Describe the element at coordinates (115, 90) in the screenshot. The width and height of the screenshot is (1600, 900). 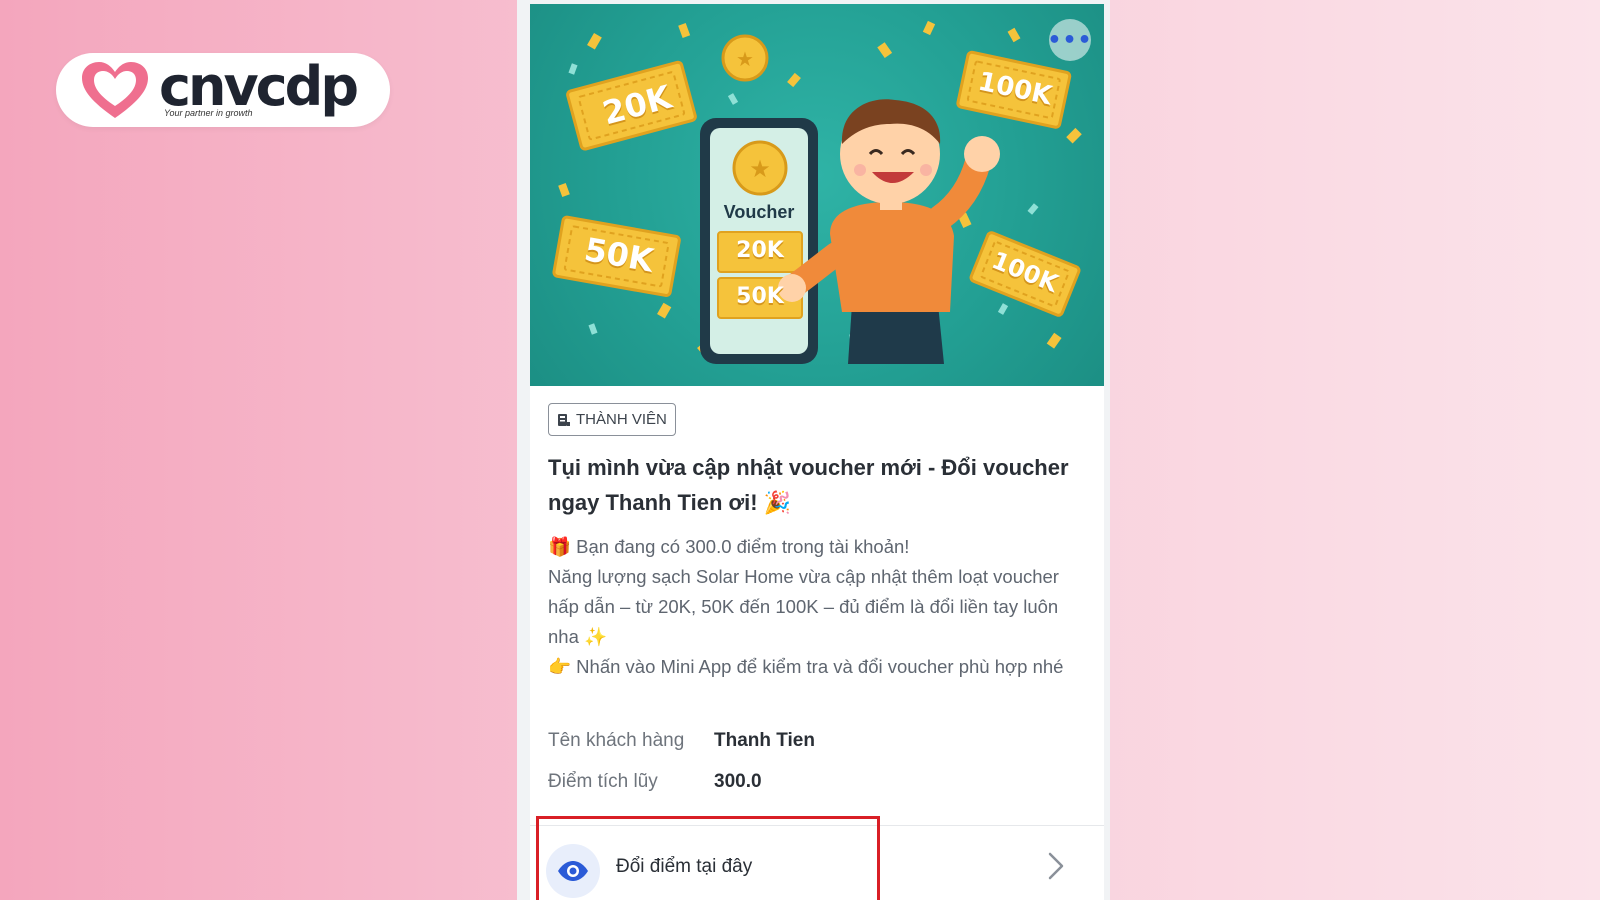
I see `heart-logo-icon` at that location.